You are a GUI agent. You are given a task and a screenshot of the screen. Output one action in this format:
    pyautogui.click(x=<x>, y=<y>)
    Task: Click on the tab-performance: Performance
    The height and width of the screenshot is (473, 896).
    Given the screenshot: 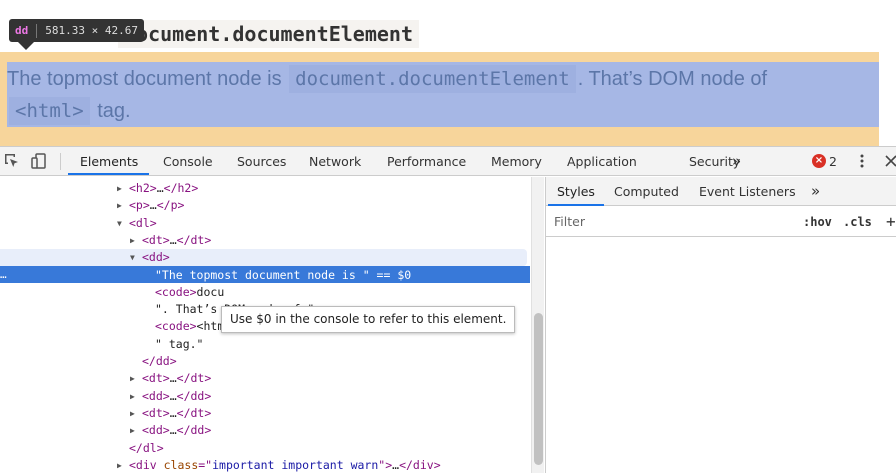 What is the action you would take?
    pyautogui.click(x=426, y=161)
    